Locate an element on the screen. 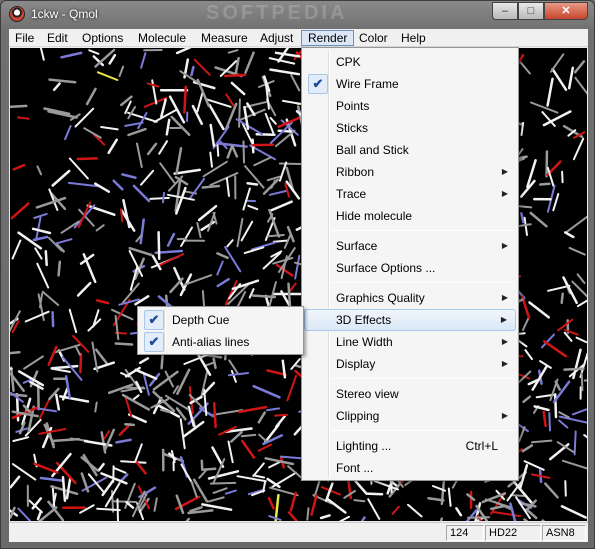  render-line-width: Line Width ▶ is located at coordinates (410, 342).